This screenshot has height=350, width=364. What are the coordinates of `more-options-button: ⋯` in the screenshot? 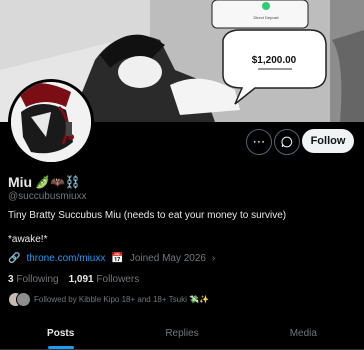 It's located at (259, 142).